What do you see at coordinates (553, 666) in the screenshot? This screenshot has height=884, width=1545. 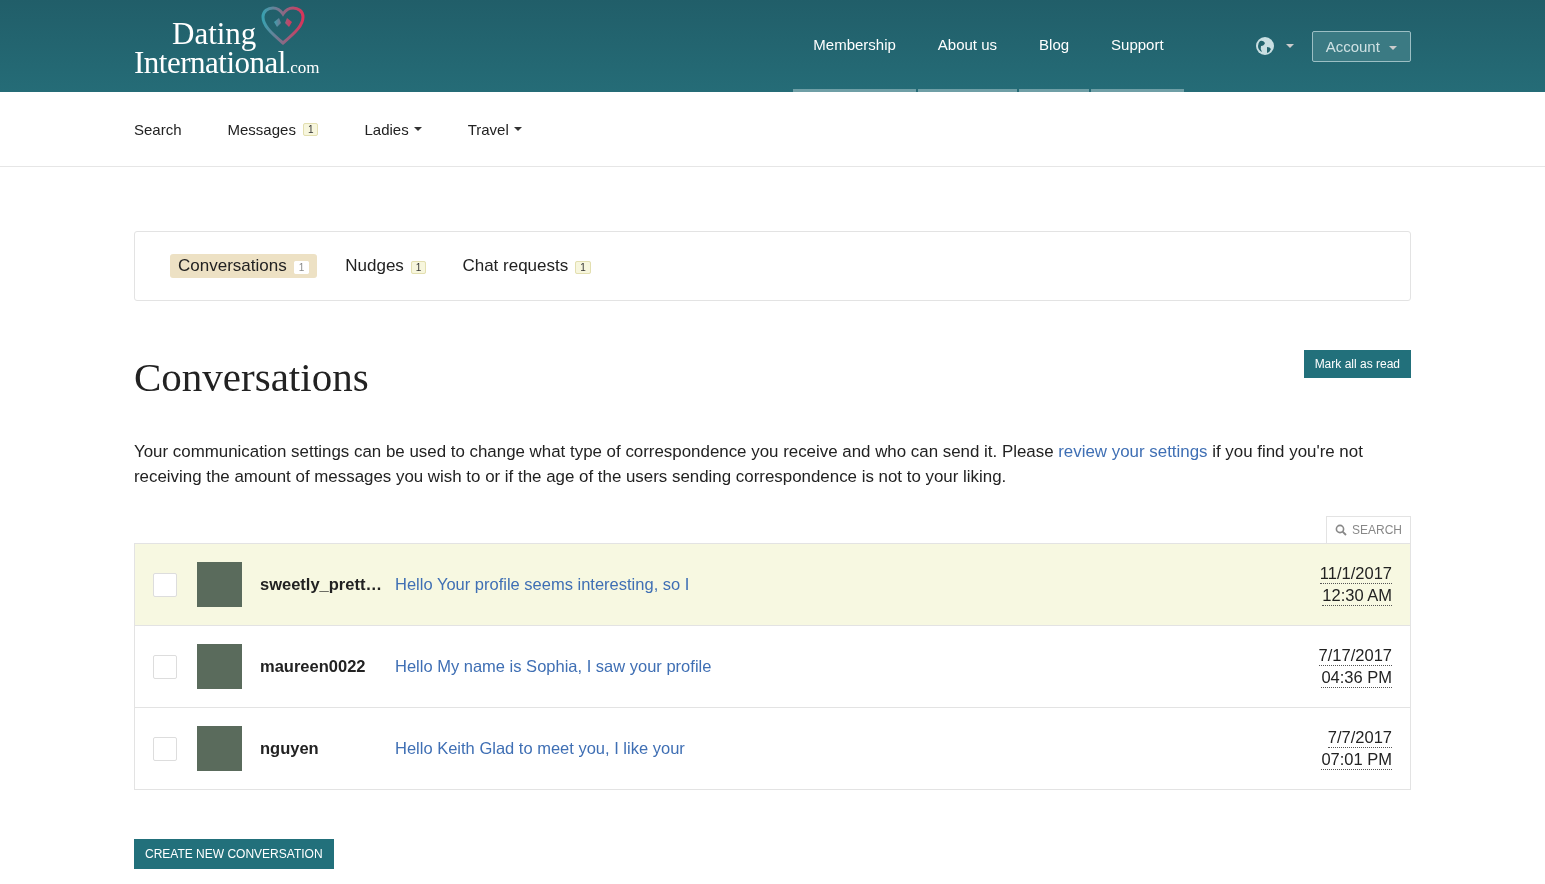 I see `message-preview-link: Hello My name is Sophia, I saw your profile` at bounding box center [553, 666].